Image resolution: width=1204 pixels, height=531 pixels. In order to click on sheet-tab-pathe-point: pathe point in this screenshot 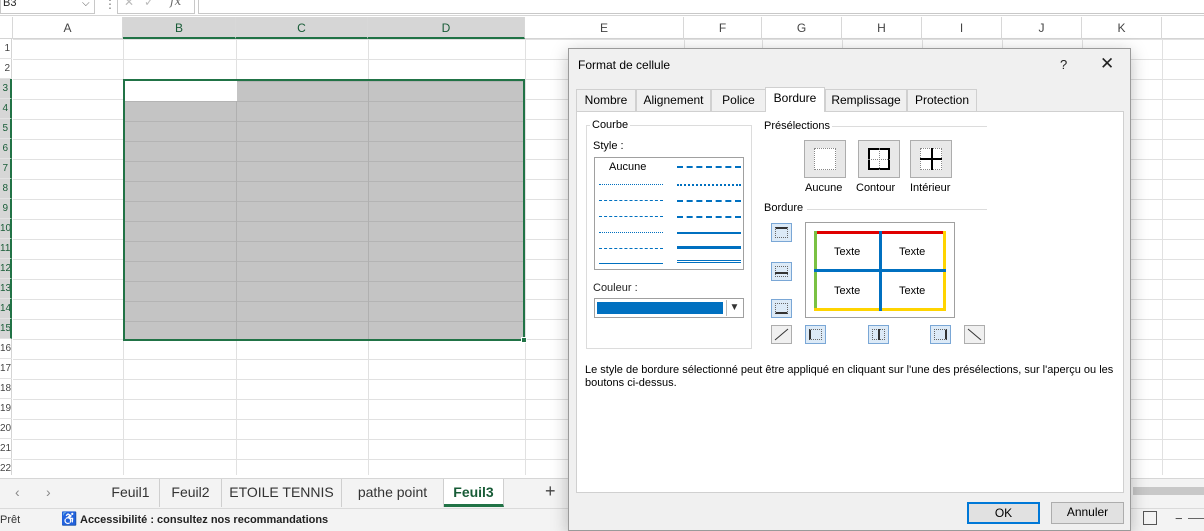, I will do `click(393, 493)`.